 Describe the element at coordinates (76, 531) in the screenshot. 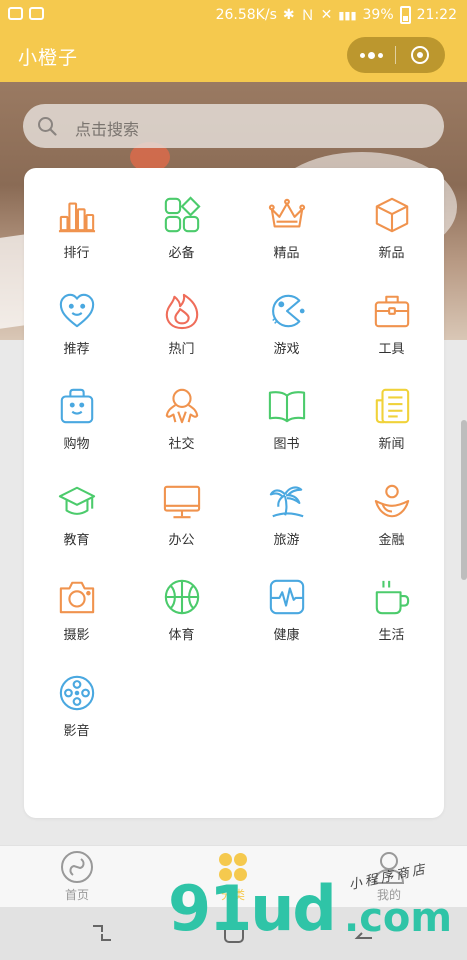

I see `category-item-education: 教育` at that location.